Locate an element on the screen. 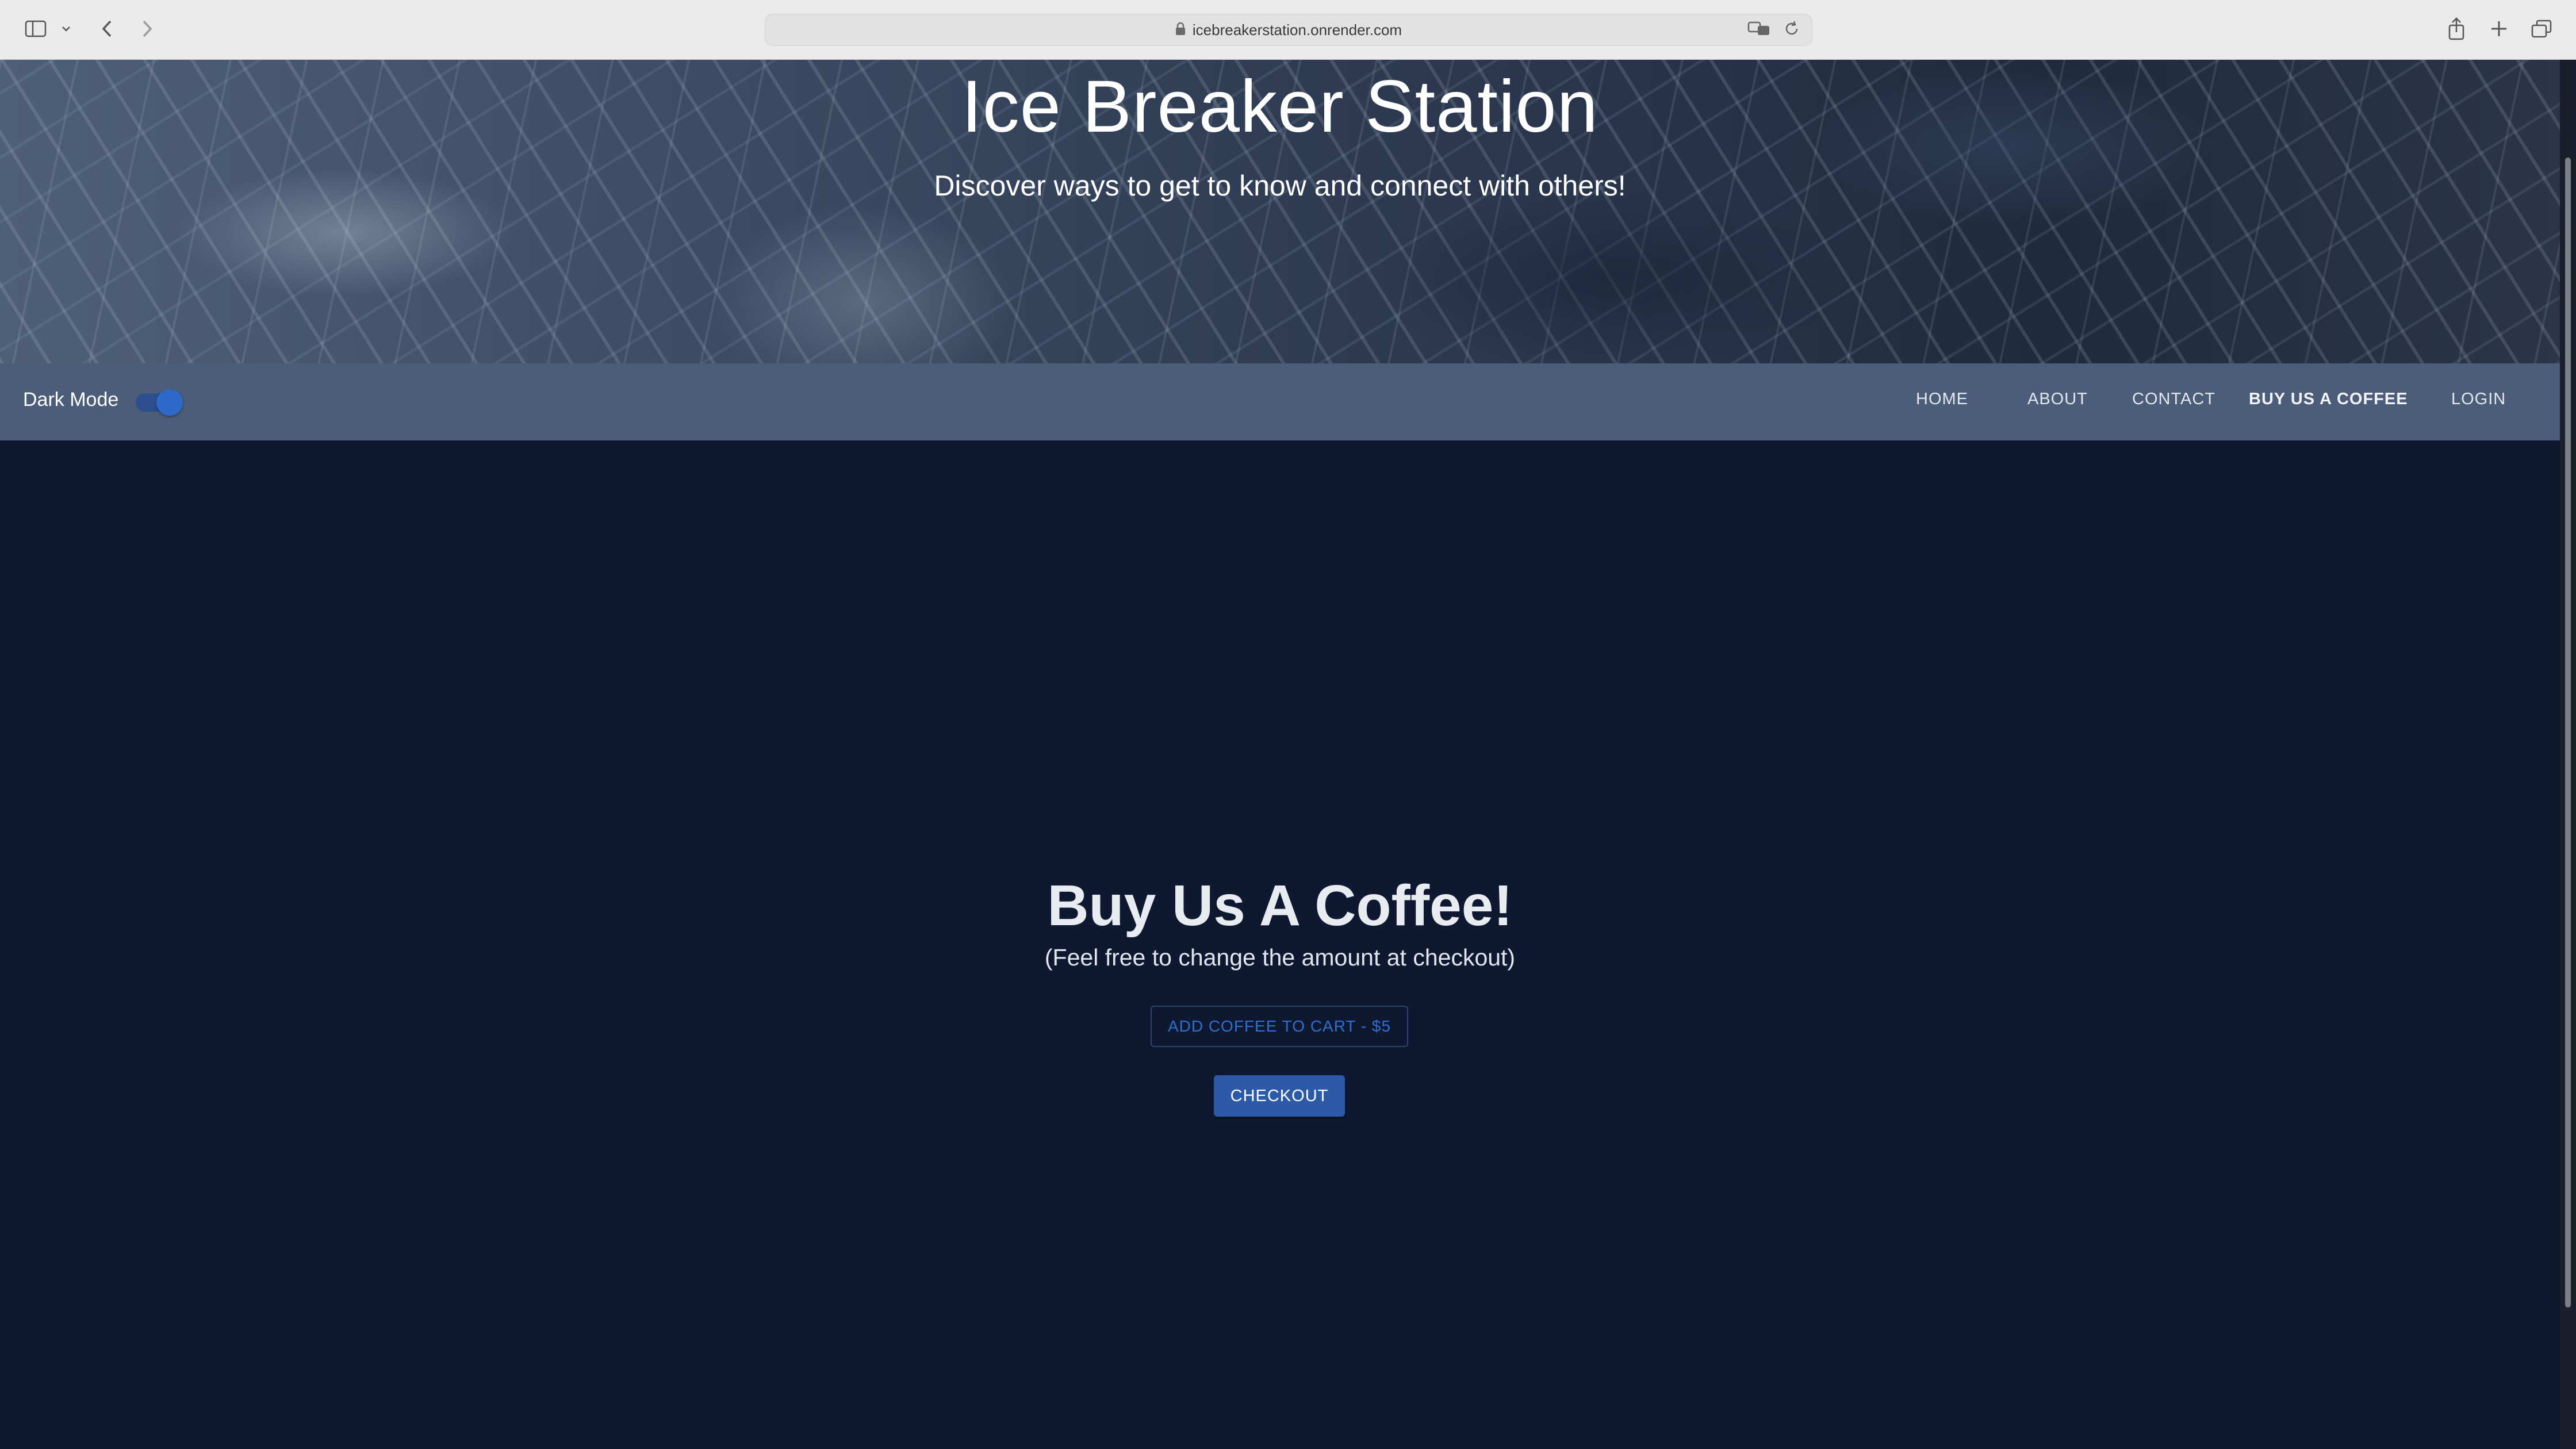 This screenshot has width=2576, height=1449. dark-mode-toggle is located at coordinates (159, 402).